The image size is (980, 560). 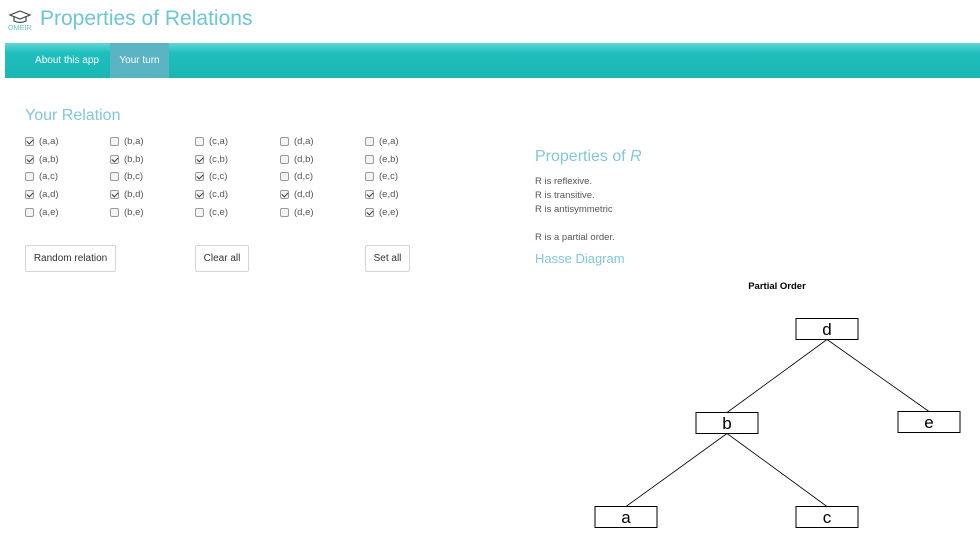 I want to click on relation-pair-checkbox: (e,b), so click(x=382, y=159).